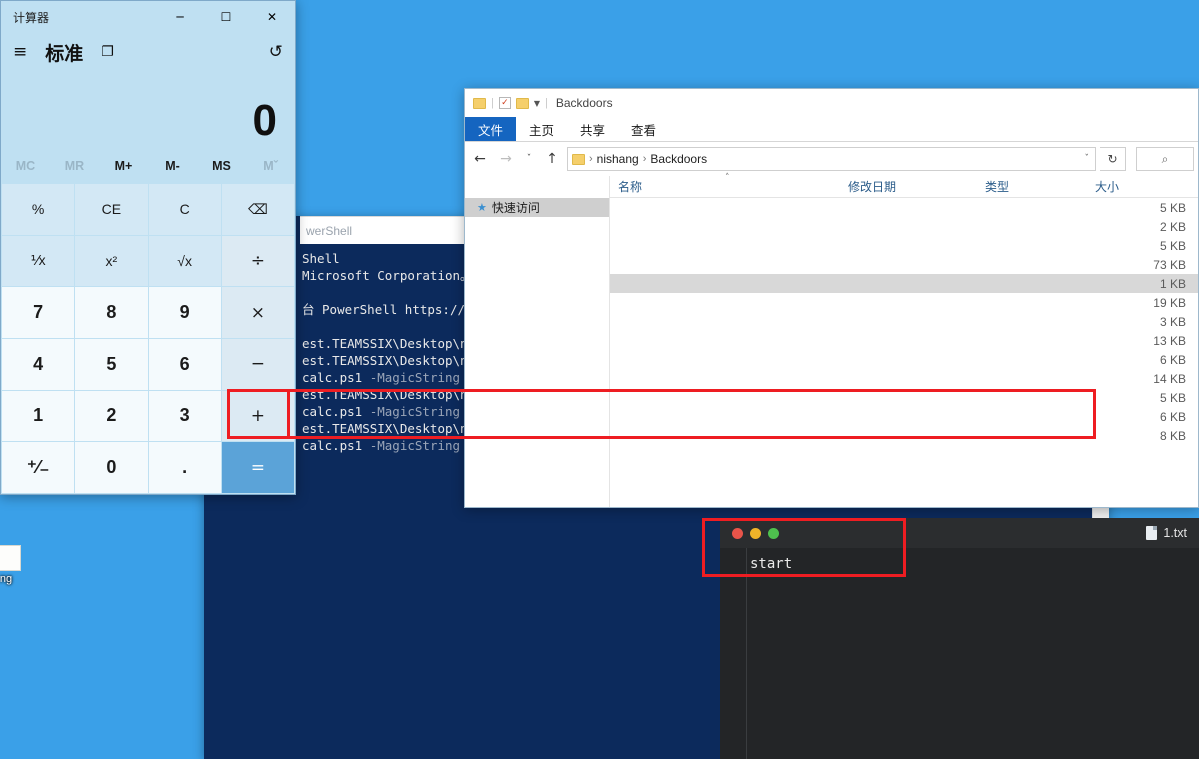 The height and width of the screenshot is (759, 1199). What do you see at coordinates (13, 565) in the screenshot?
I see `desktop-icon-nishang: ng` at bounding box center [13, 565].